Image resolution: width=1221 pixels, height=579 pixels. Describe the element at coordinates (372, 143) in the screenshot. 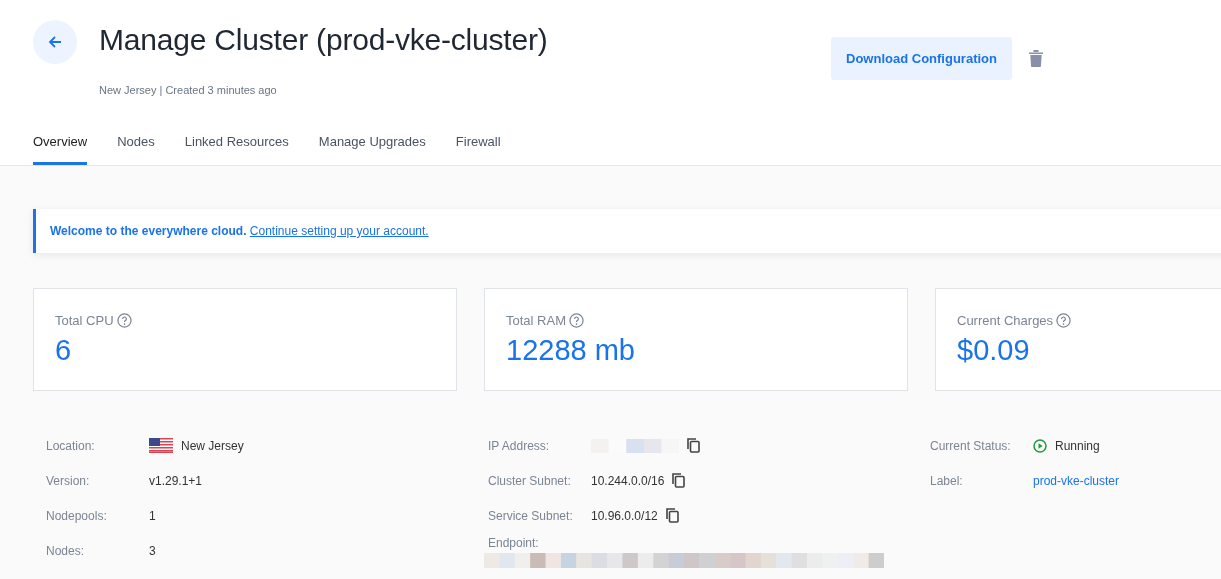

I see `tab: Manage Upgrades` at that location.